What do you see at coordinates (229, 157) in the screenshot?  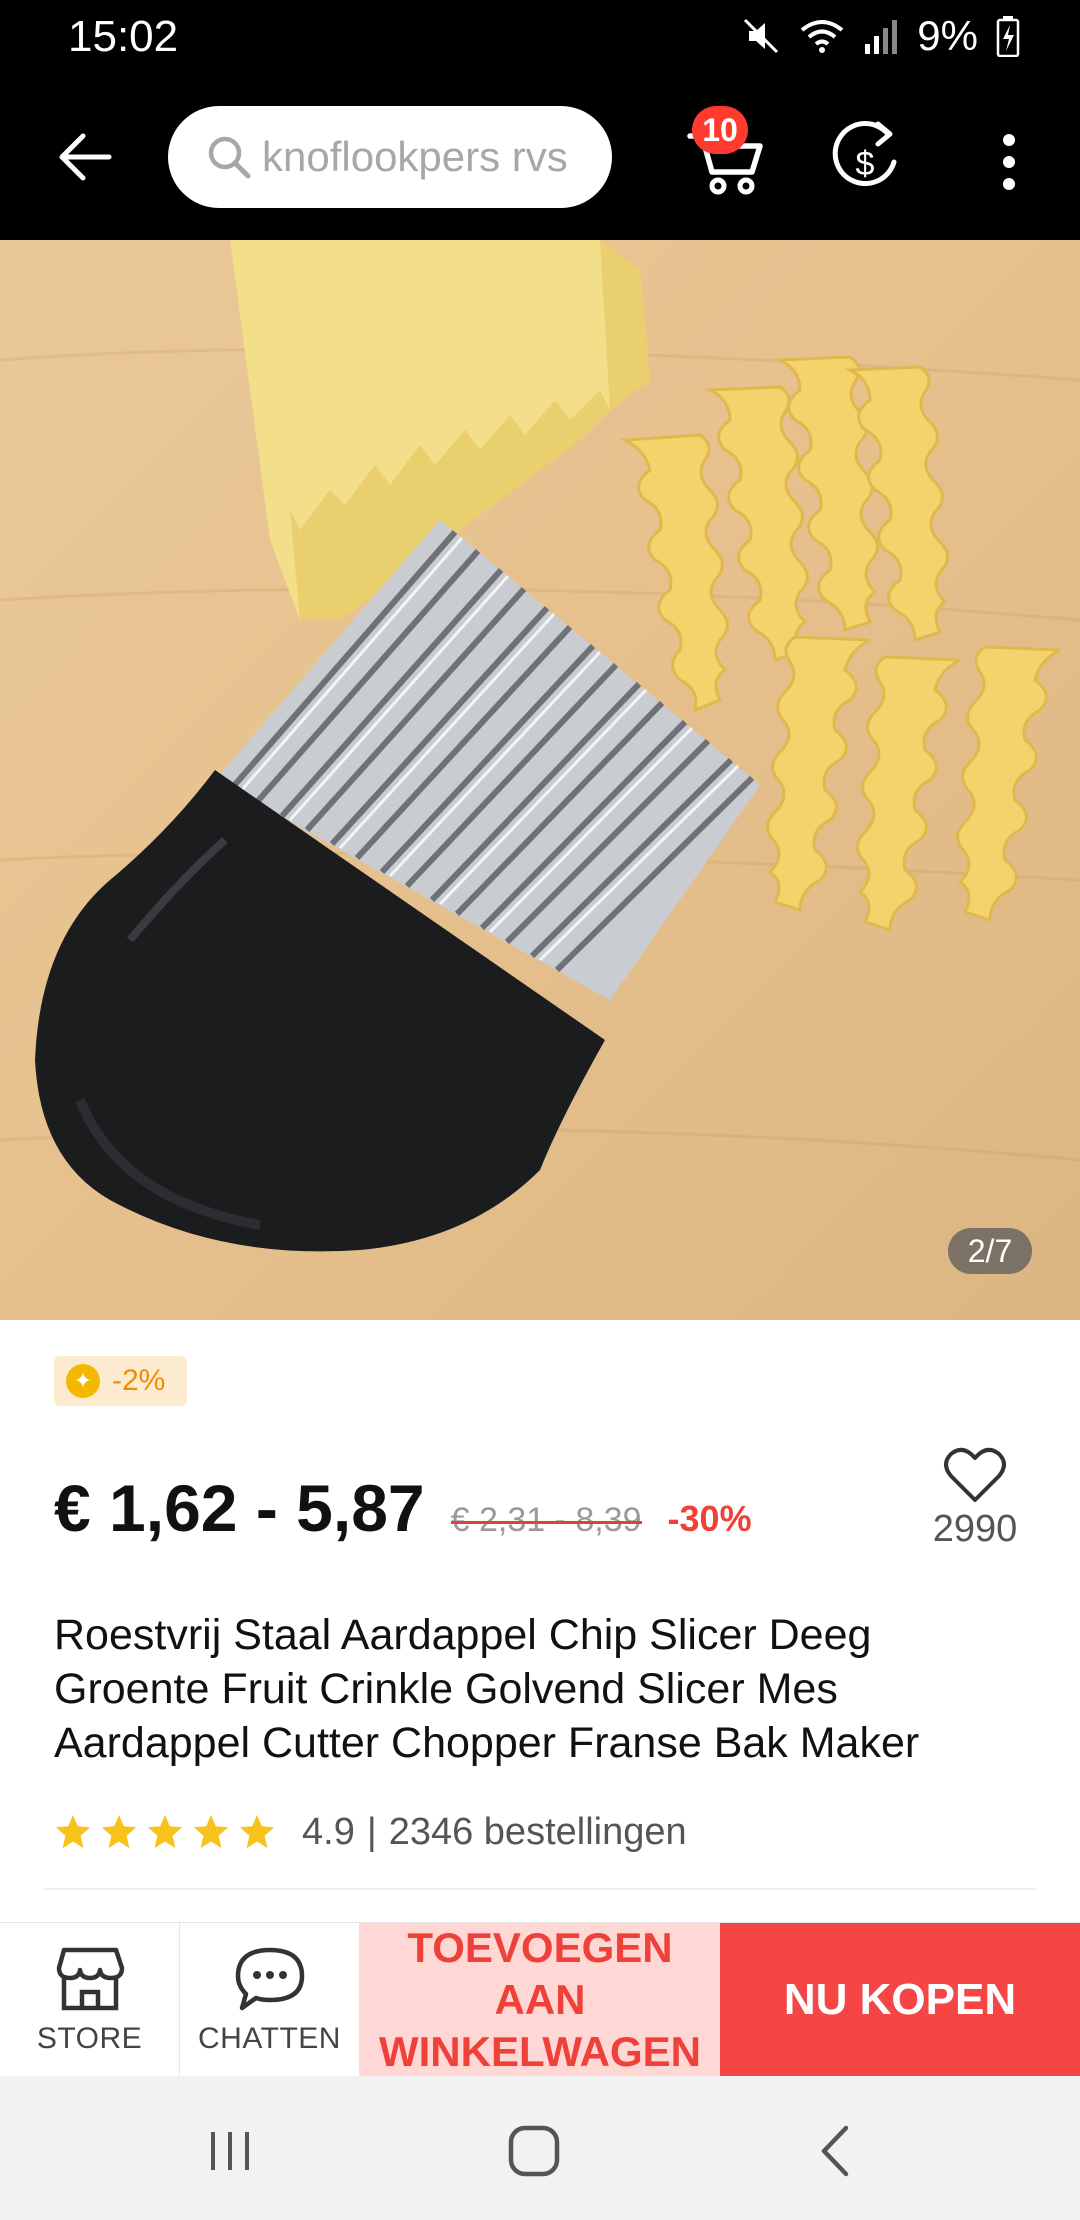 I see `search-icon` at bounding box center [229, 157].